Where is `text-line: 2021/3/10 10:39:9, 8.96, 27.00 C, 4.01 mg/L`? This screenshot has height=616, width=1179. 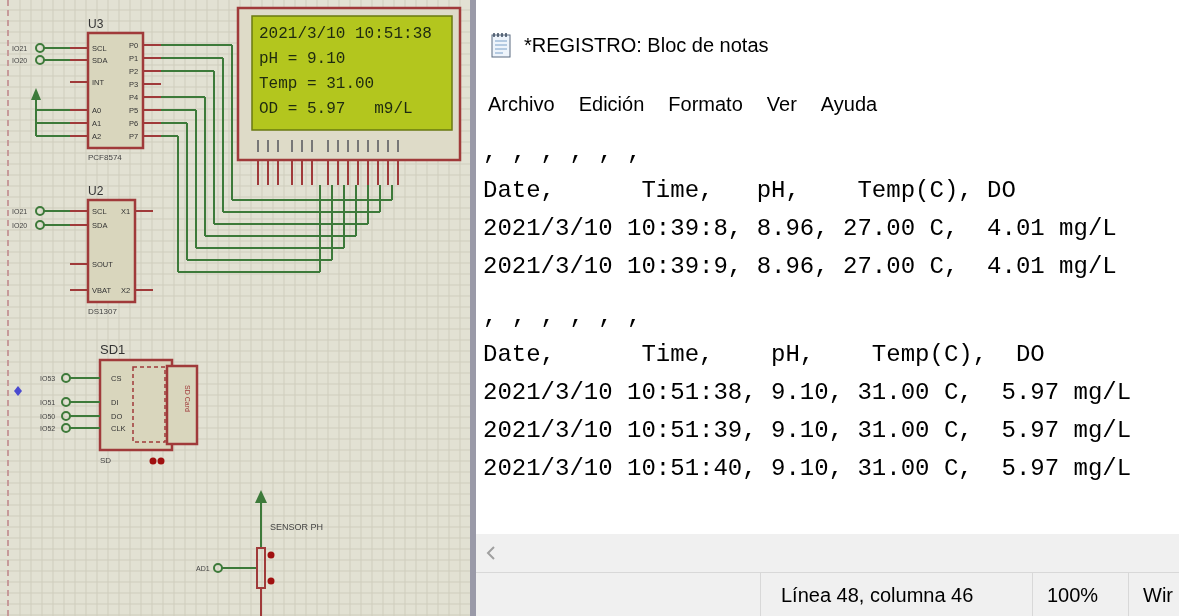 text-line: 2021/3/10 10:39:9, 8.96, 27.00 C, 4.01 mg/L is located at coordinates (800, 267).